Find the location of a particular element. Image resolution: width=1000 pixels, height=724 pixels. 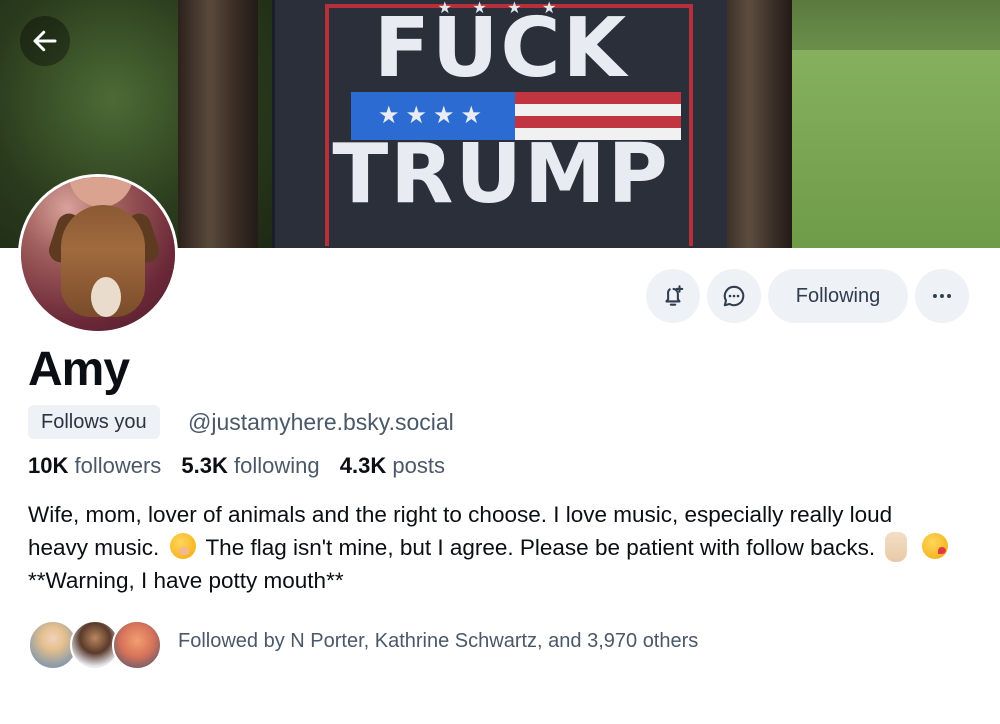

follows-you-badge: Follows you is located at coordinates (94, 422).